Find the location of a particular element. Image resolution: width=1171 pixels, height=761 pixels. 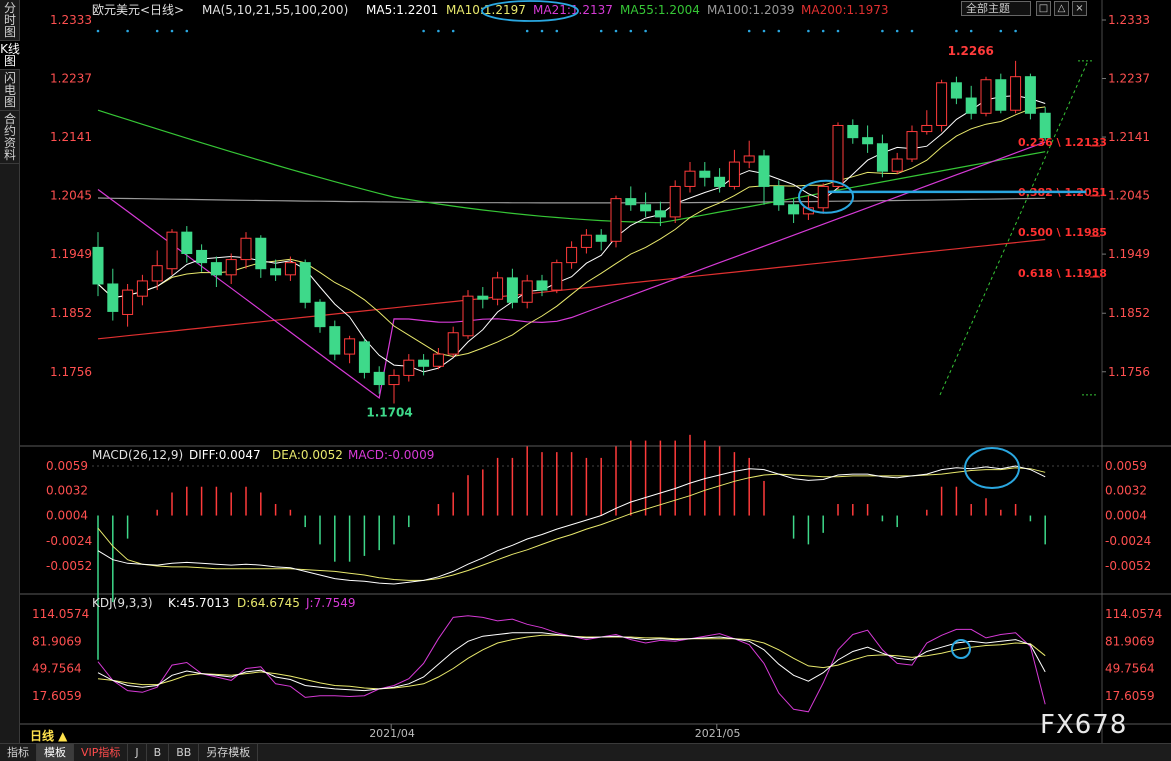

kdj-y-right-0: 114.0574 is located at coordinates (1133, 614).